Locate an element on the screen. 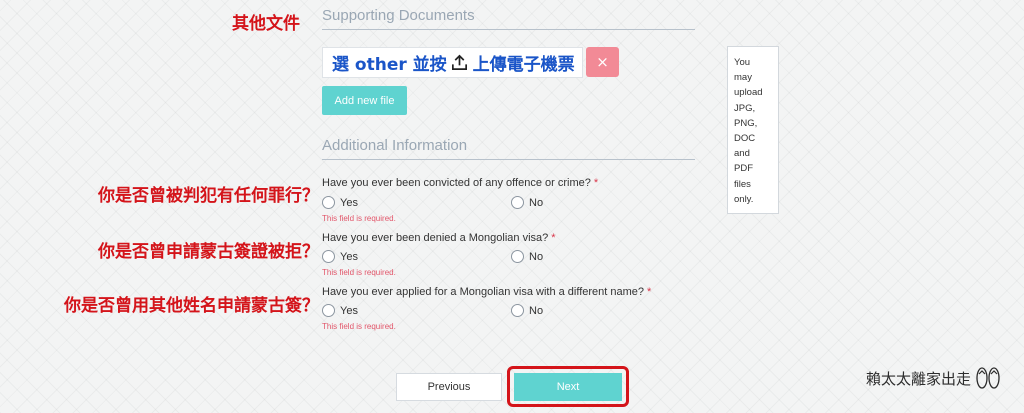 The image size is (1024, 413). different-name-yes-option: Yes is located at coordinates (340, 310).